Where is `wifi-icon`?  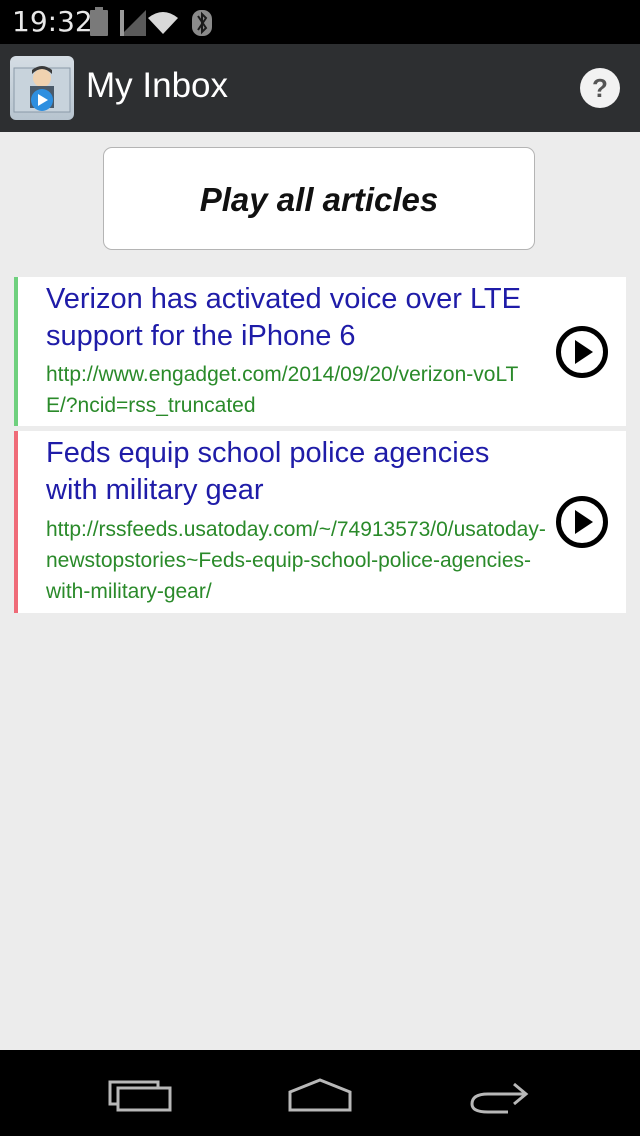 wifi-icon is located at coordinates (163, 23).